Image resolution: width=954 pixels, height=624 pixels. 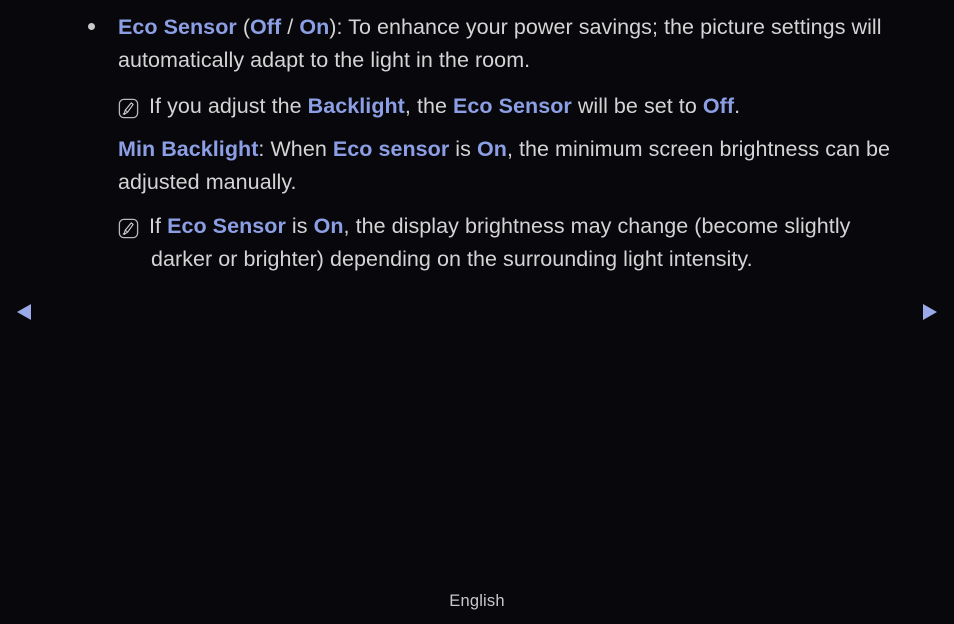 I want to click on note2-text-b: is, so click(x=299, y=226).